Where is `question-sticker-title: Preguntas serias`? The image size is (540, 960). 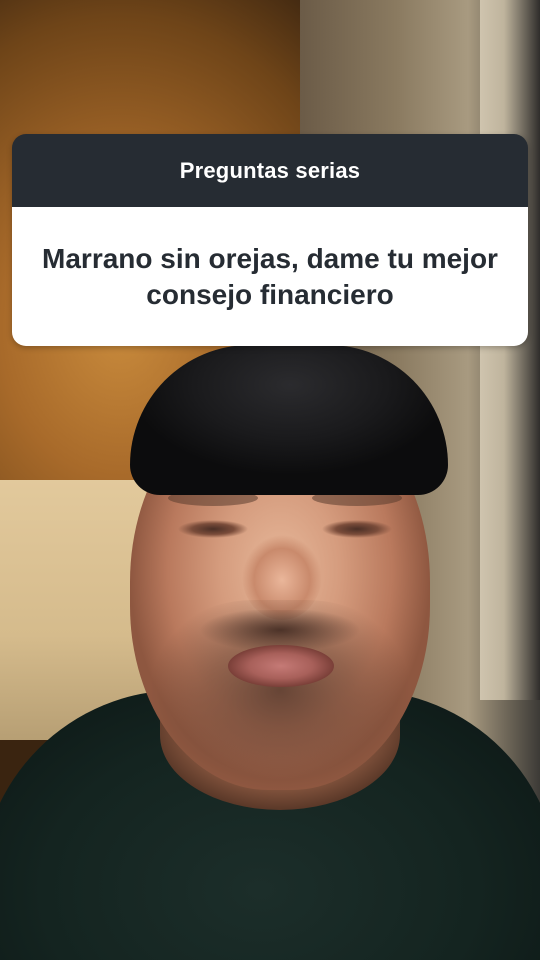 question-sticker-title: Preguntas serias is located at coordinates (270, 170).